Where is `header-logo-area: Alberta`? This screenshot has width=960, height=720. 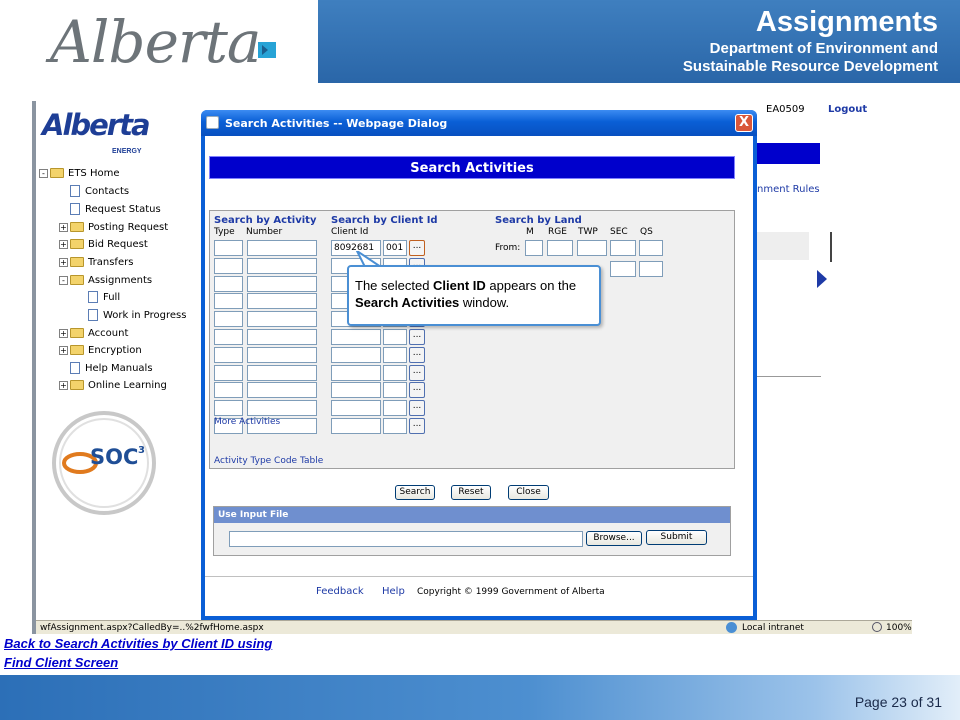
header-logo-area: Alberta is located at coordinates (159, 41).